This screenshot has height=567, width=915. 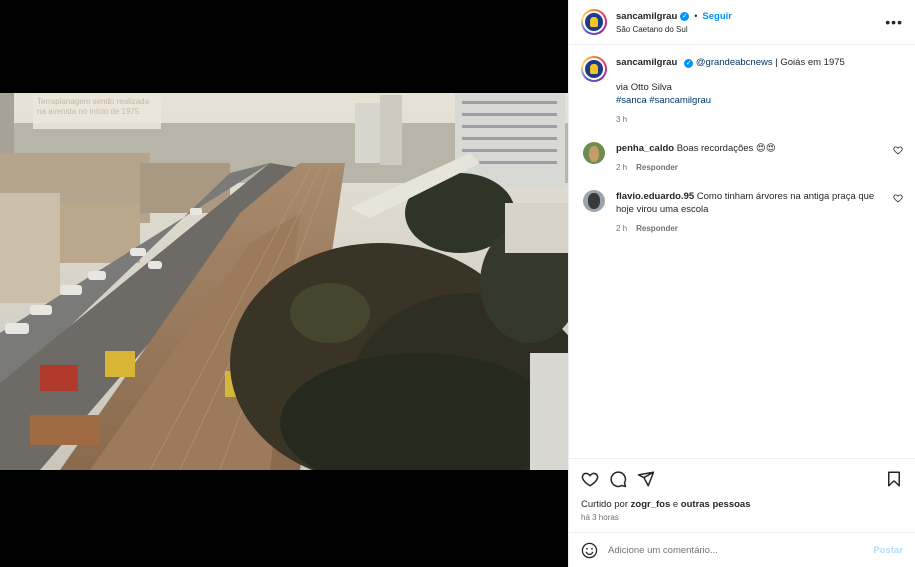 I want to click on caption-credit: via Otto Silva, so click(x=644, y=87).